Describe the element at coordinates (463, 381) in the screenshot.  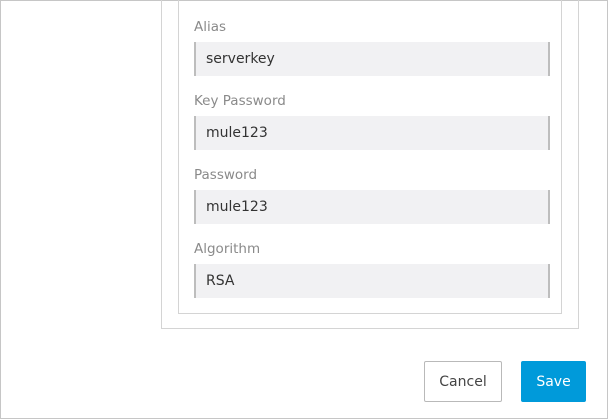
I see `cancel-button: Cancel` at that location.